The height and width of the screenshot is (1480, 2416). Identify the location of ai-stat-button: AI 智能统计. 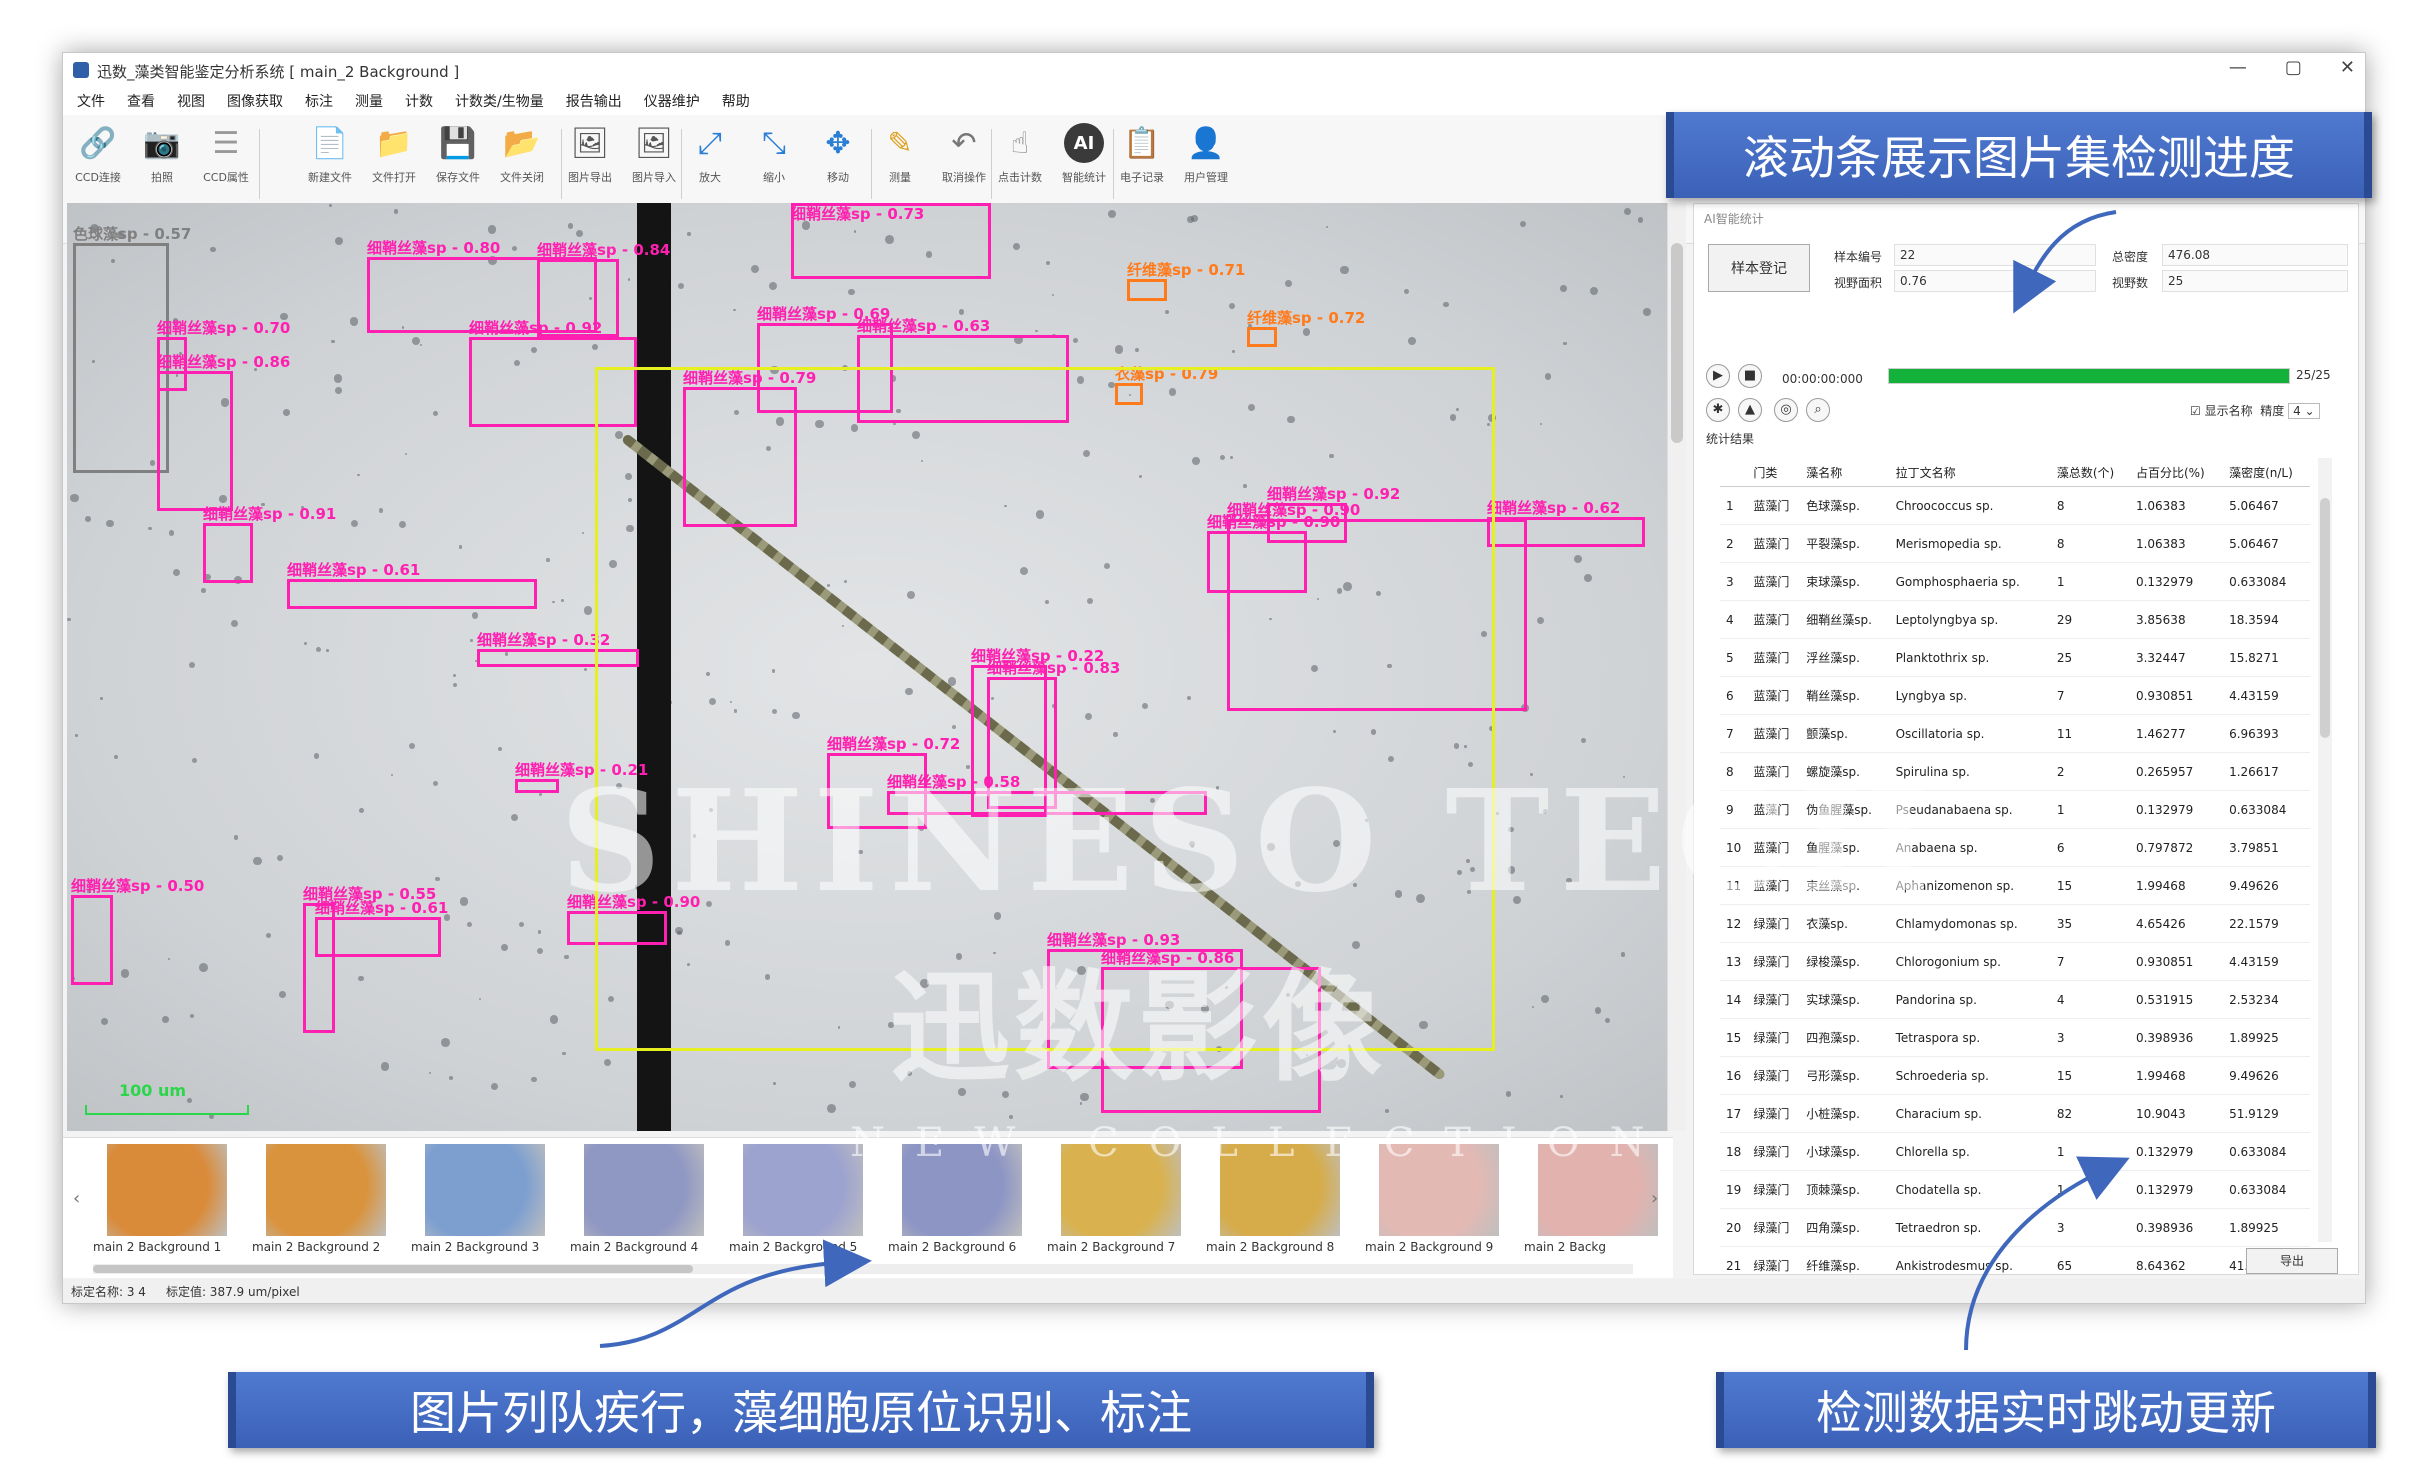
(1084, 163).